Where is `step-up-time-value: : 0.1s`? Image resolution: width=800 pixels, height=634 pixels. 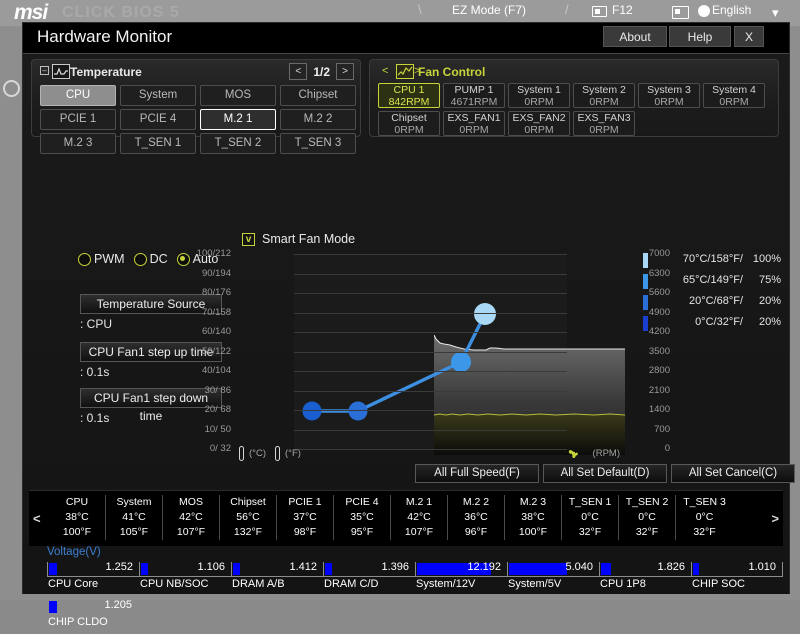 step-up-time-value: : 0.1s is located at coordinates (94, 372).